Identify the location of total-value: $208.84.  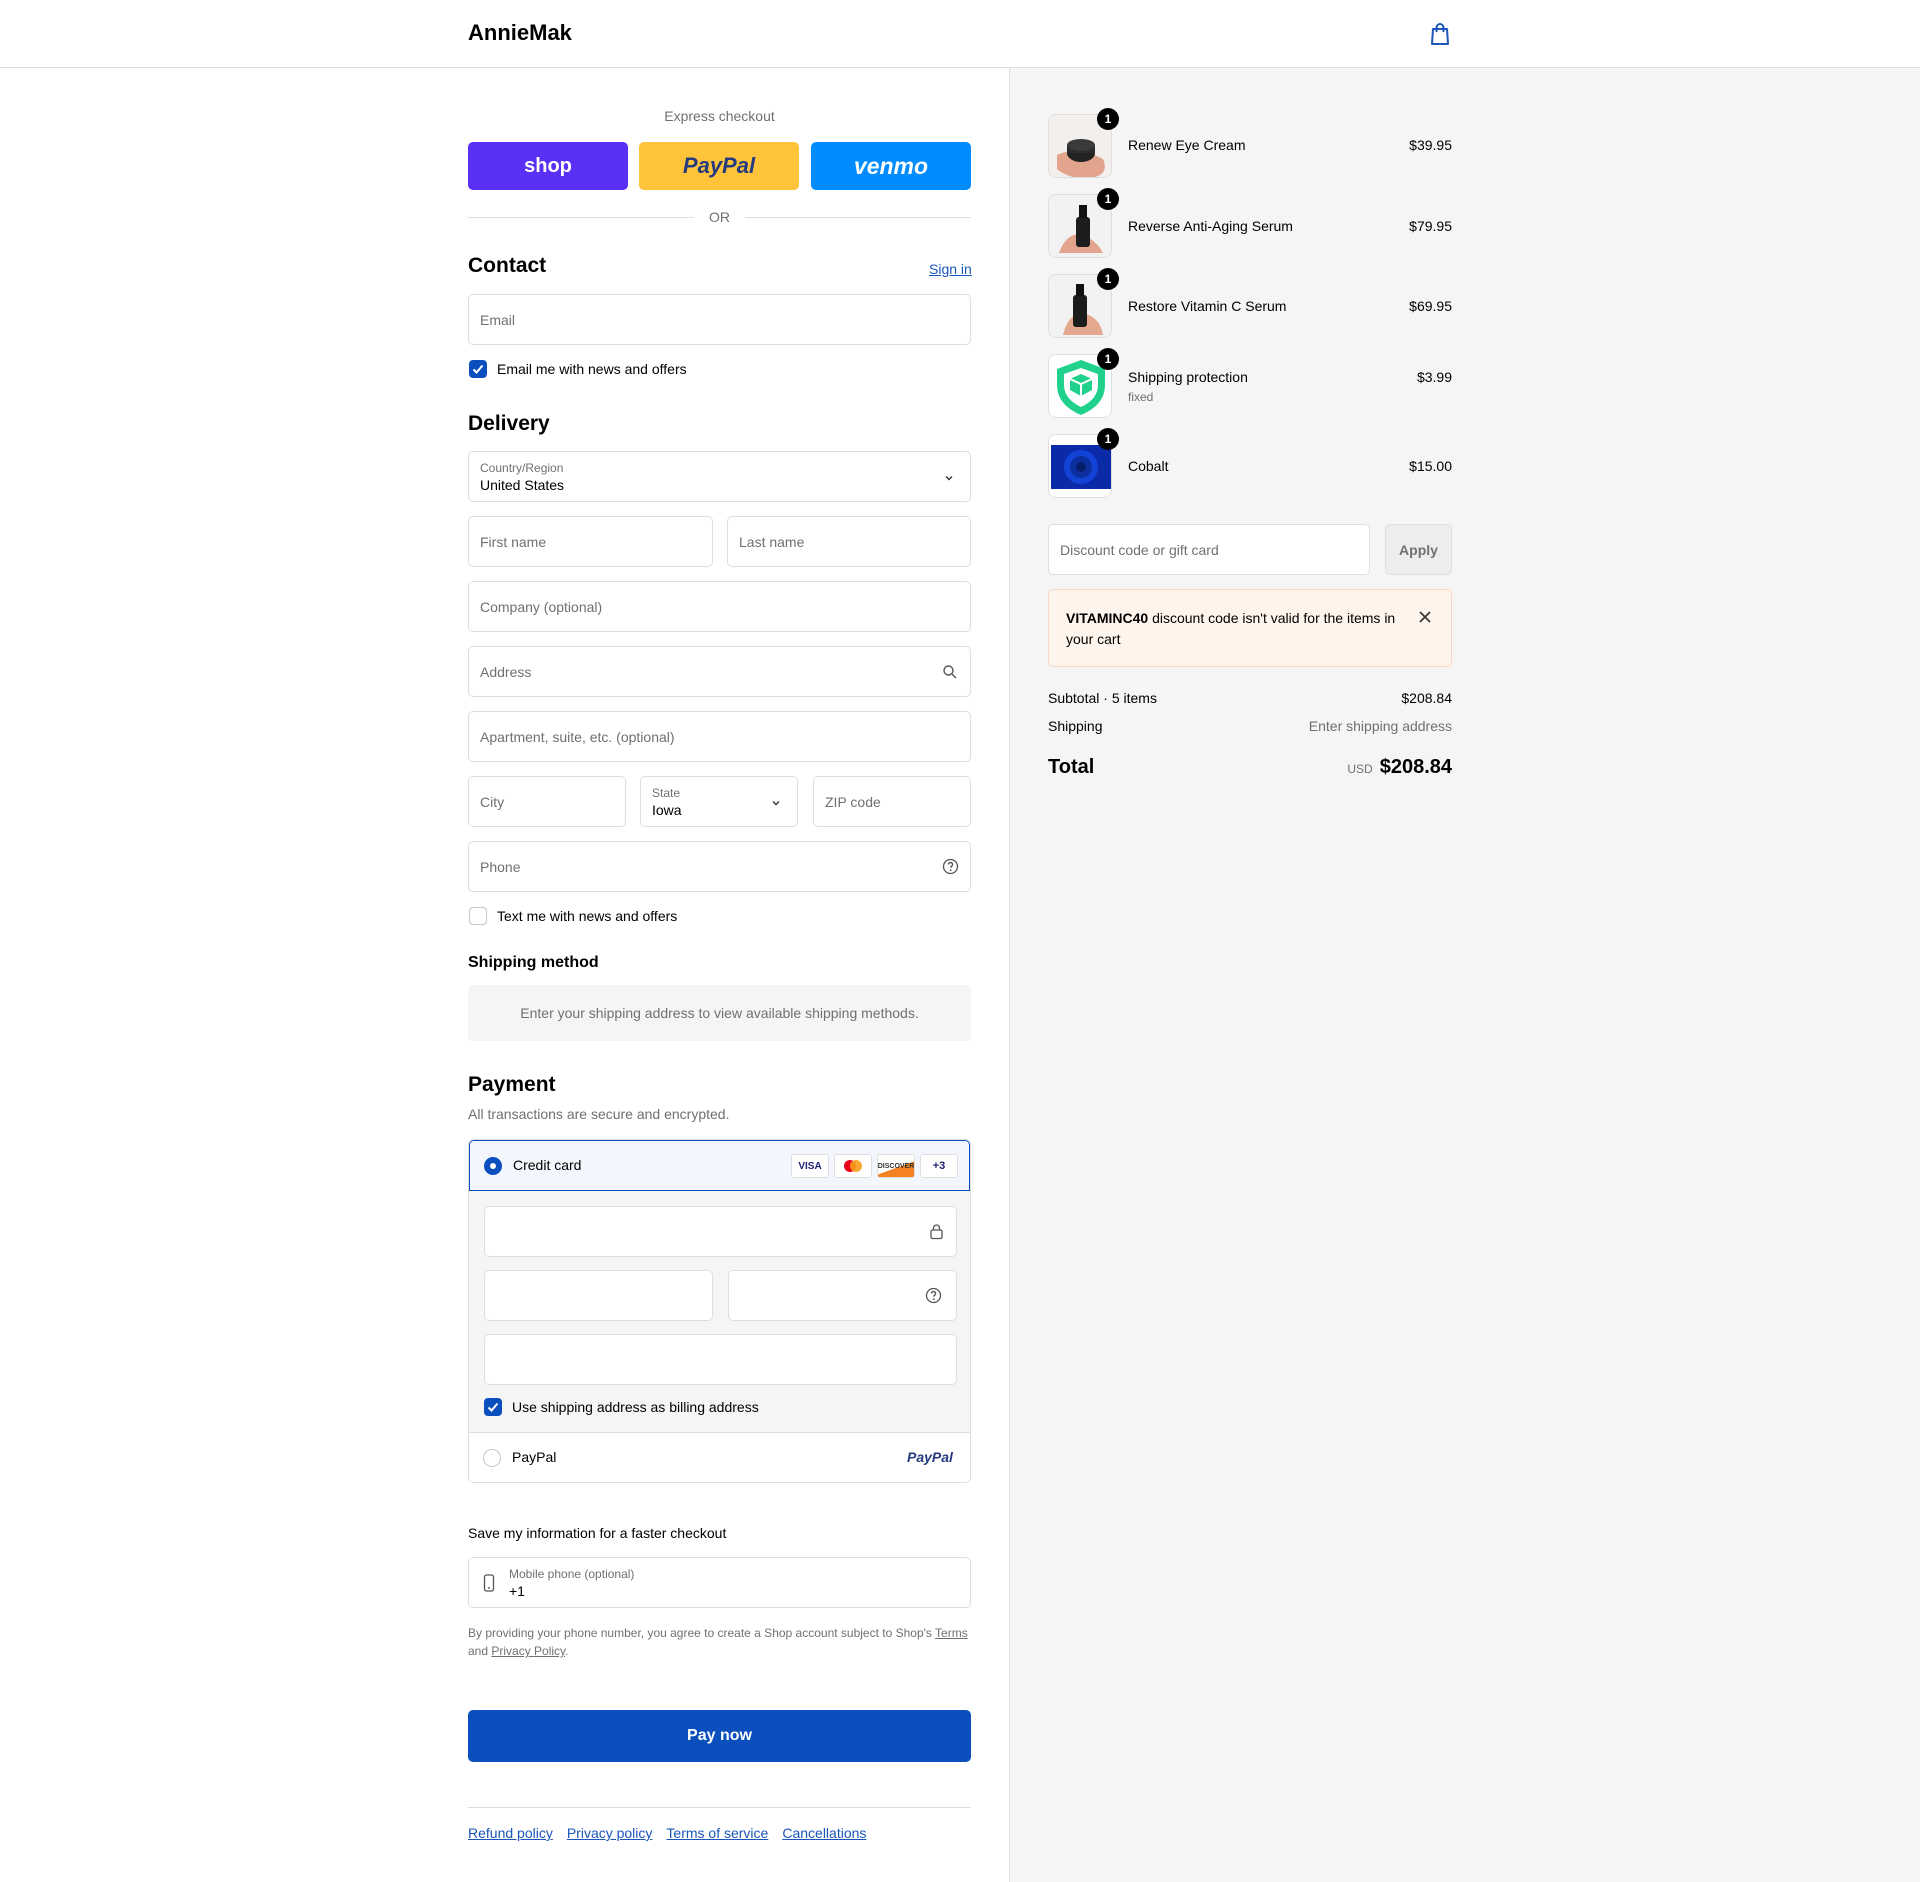
(1415, 767).